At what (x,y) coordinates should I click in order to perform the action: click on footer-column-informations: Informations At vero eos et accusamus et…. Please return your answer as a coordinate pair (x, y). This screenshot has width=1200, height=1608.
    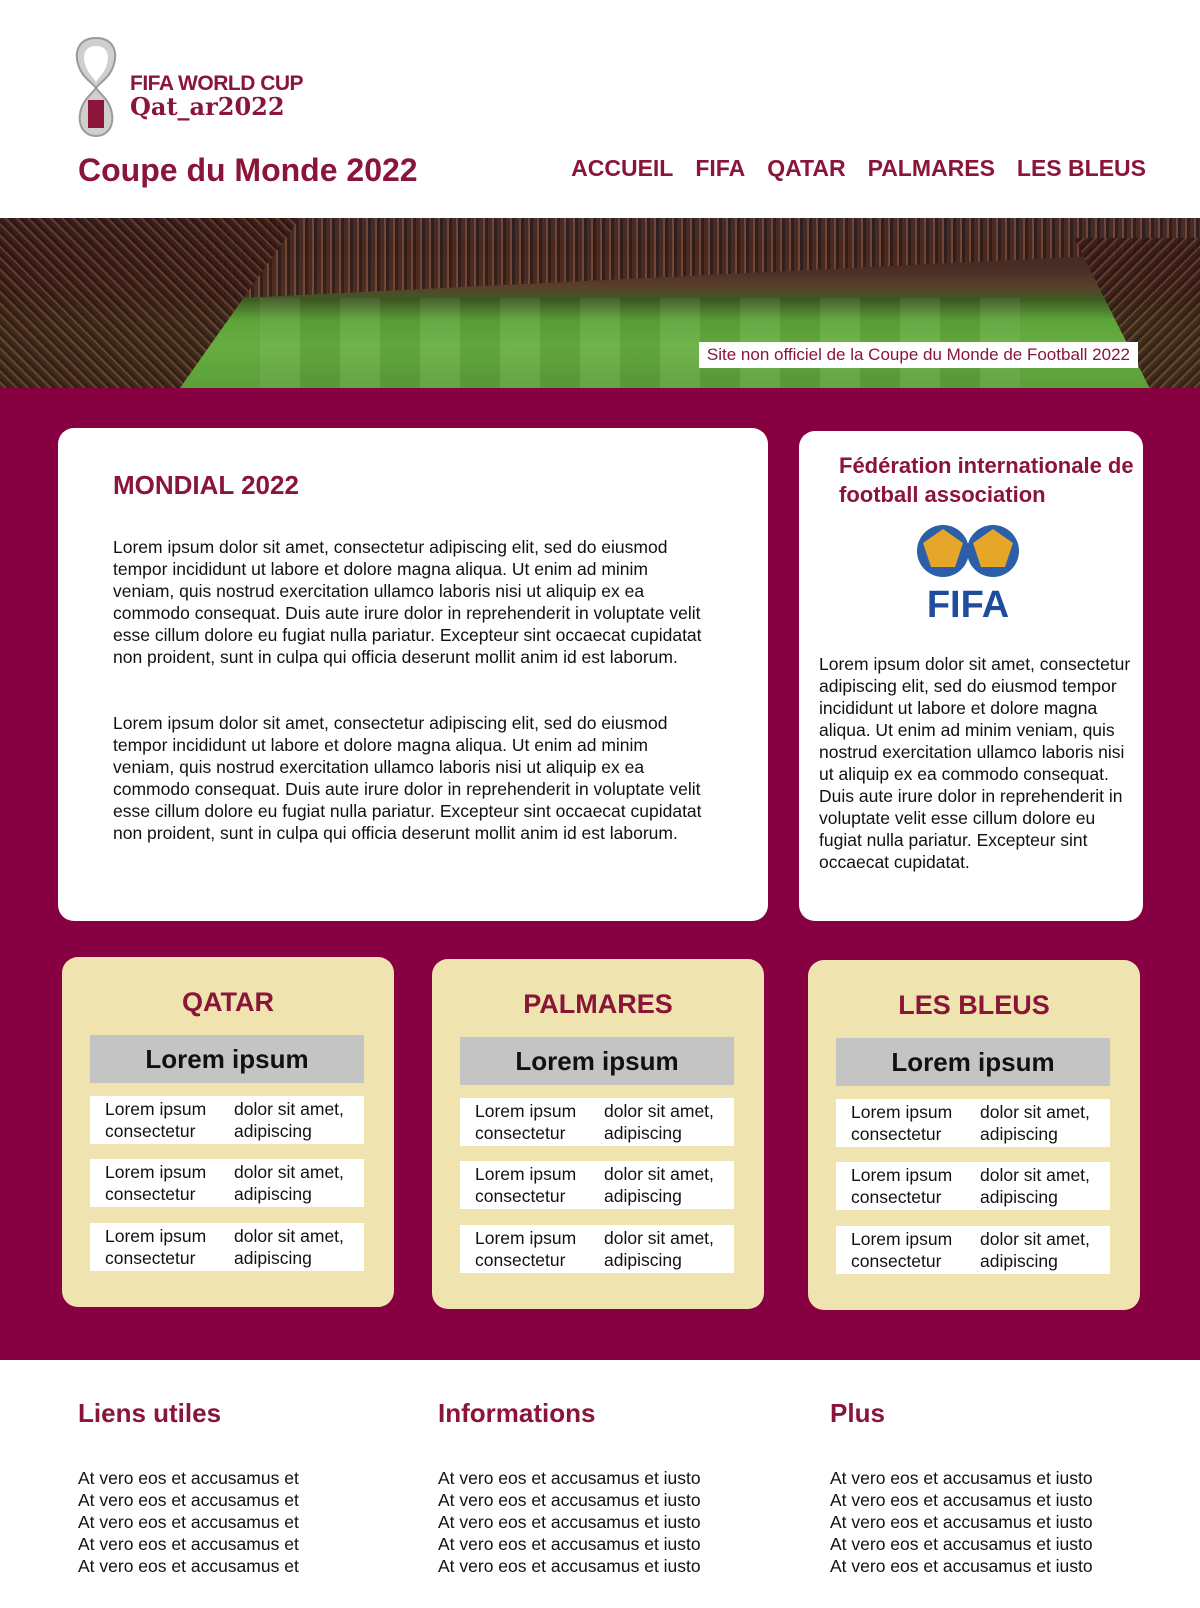
    Looking at the image, I should click on (569, 1487).